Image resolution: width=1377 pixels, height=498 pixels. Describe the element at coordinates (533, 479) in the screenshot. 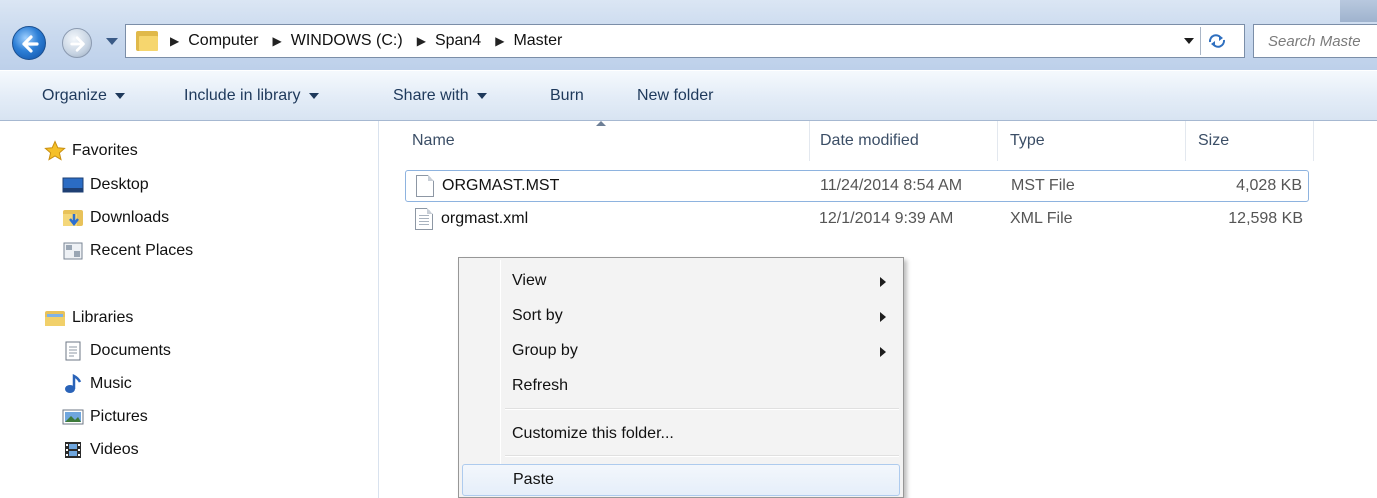

I see `menu-item-label: Paste` at that location.